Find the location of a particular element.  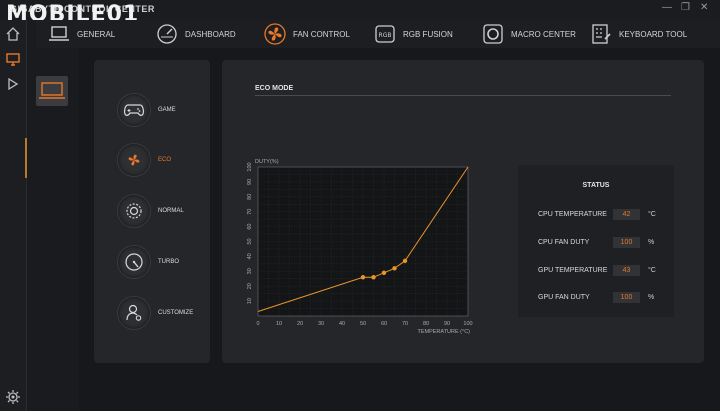

mode-label: NORMAL is located at coordinates (171, 211).